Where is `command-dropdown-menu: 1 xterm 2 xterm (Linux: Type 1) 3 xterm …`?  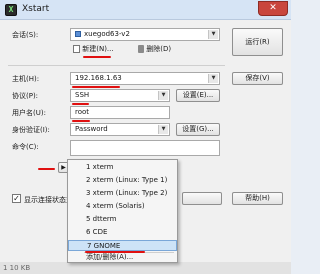
command-dropdown-menu: 1 xterm 2 xterm (Linux: Type 1) 3 xterm … is located at coordinates (122, 211).